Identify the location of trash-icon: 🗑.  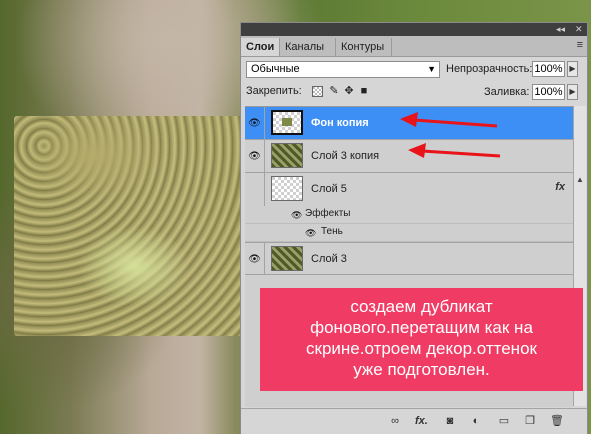
(557, 421).